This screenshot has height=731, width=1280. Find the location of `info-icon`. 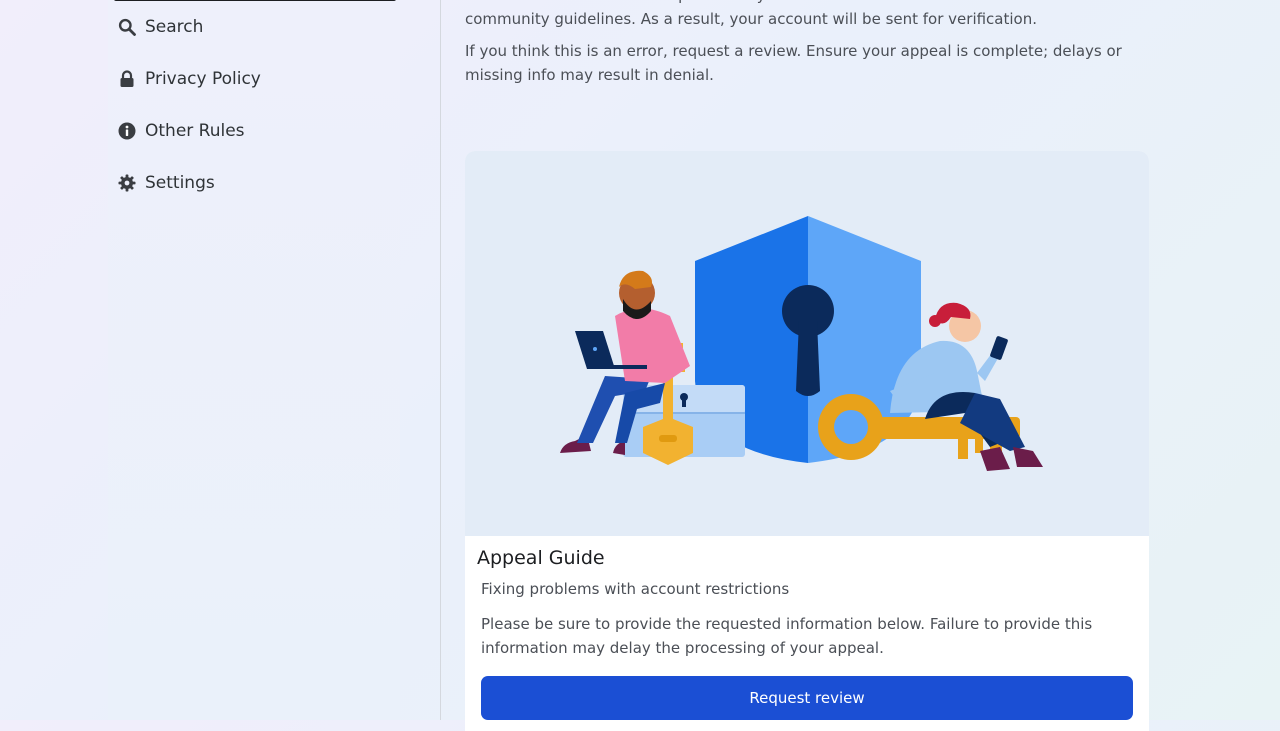

info-icon is located at coordinates (127, 131).